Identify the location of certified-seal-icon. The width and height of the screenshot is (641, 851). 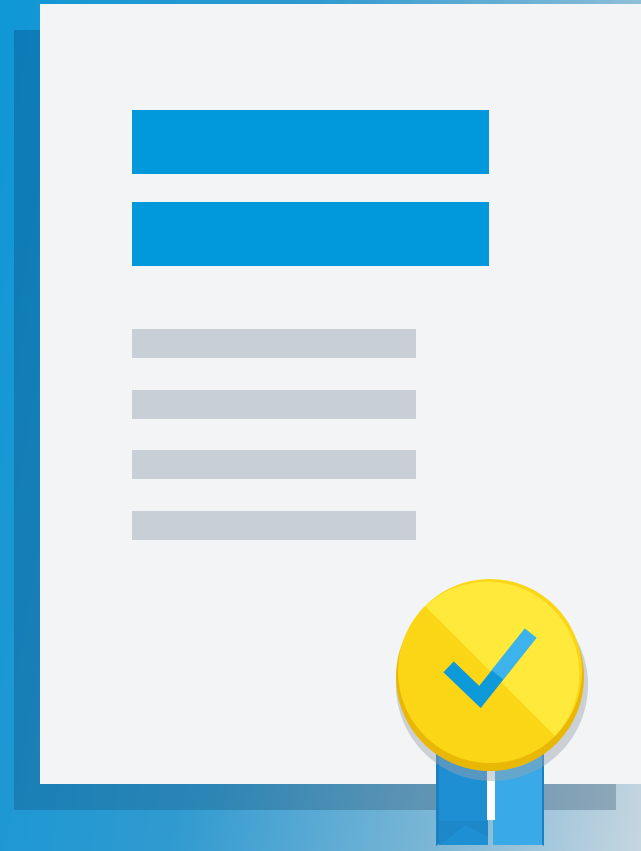
(492, 713).